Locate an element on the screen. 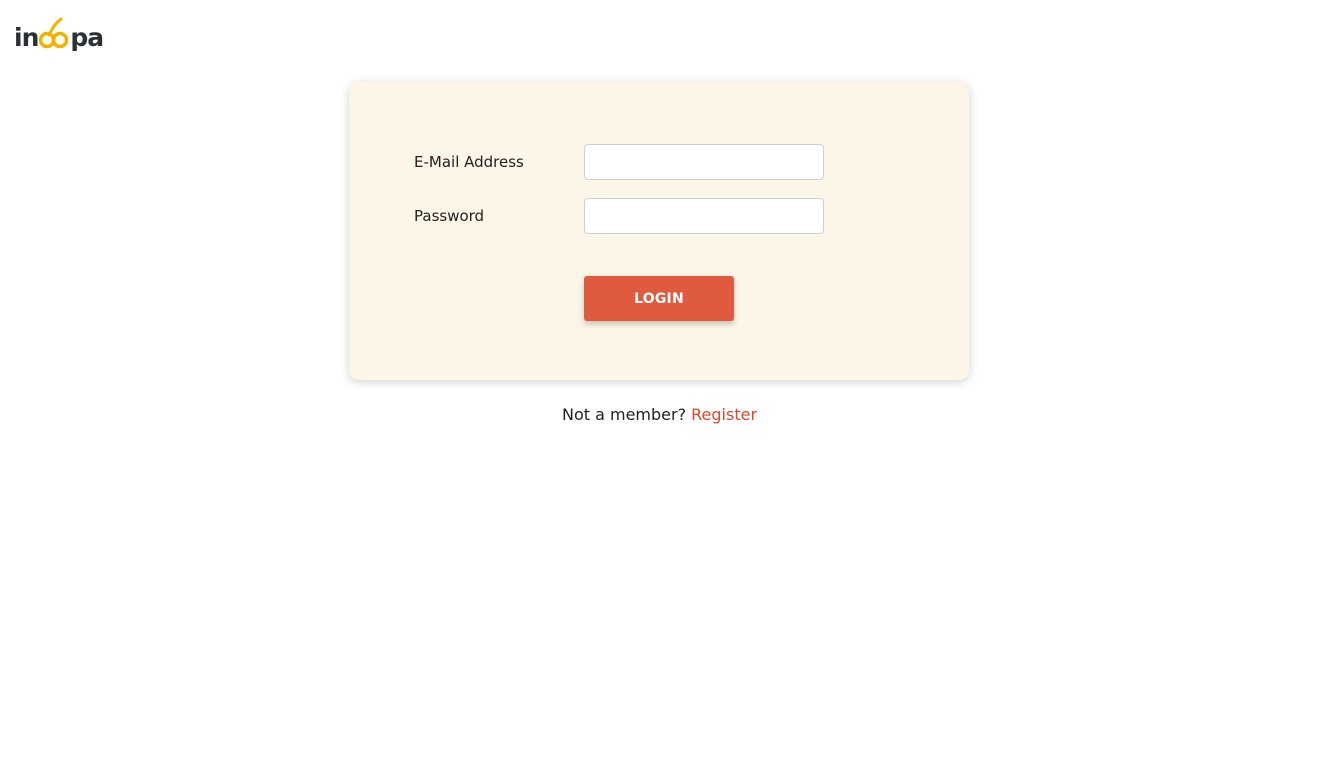 Image resolution: width=1319 pixels, height=760 pixels. password-field is located at coordinates (704, 216).